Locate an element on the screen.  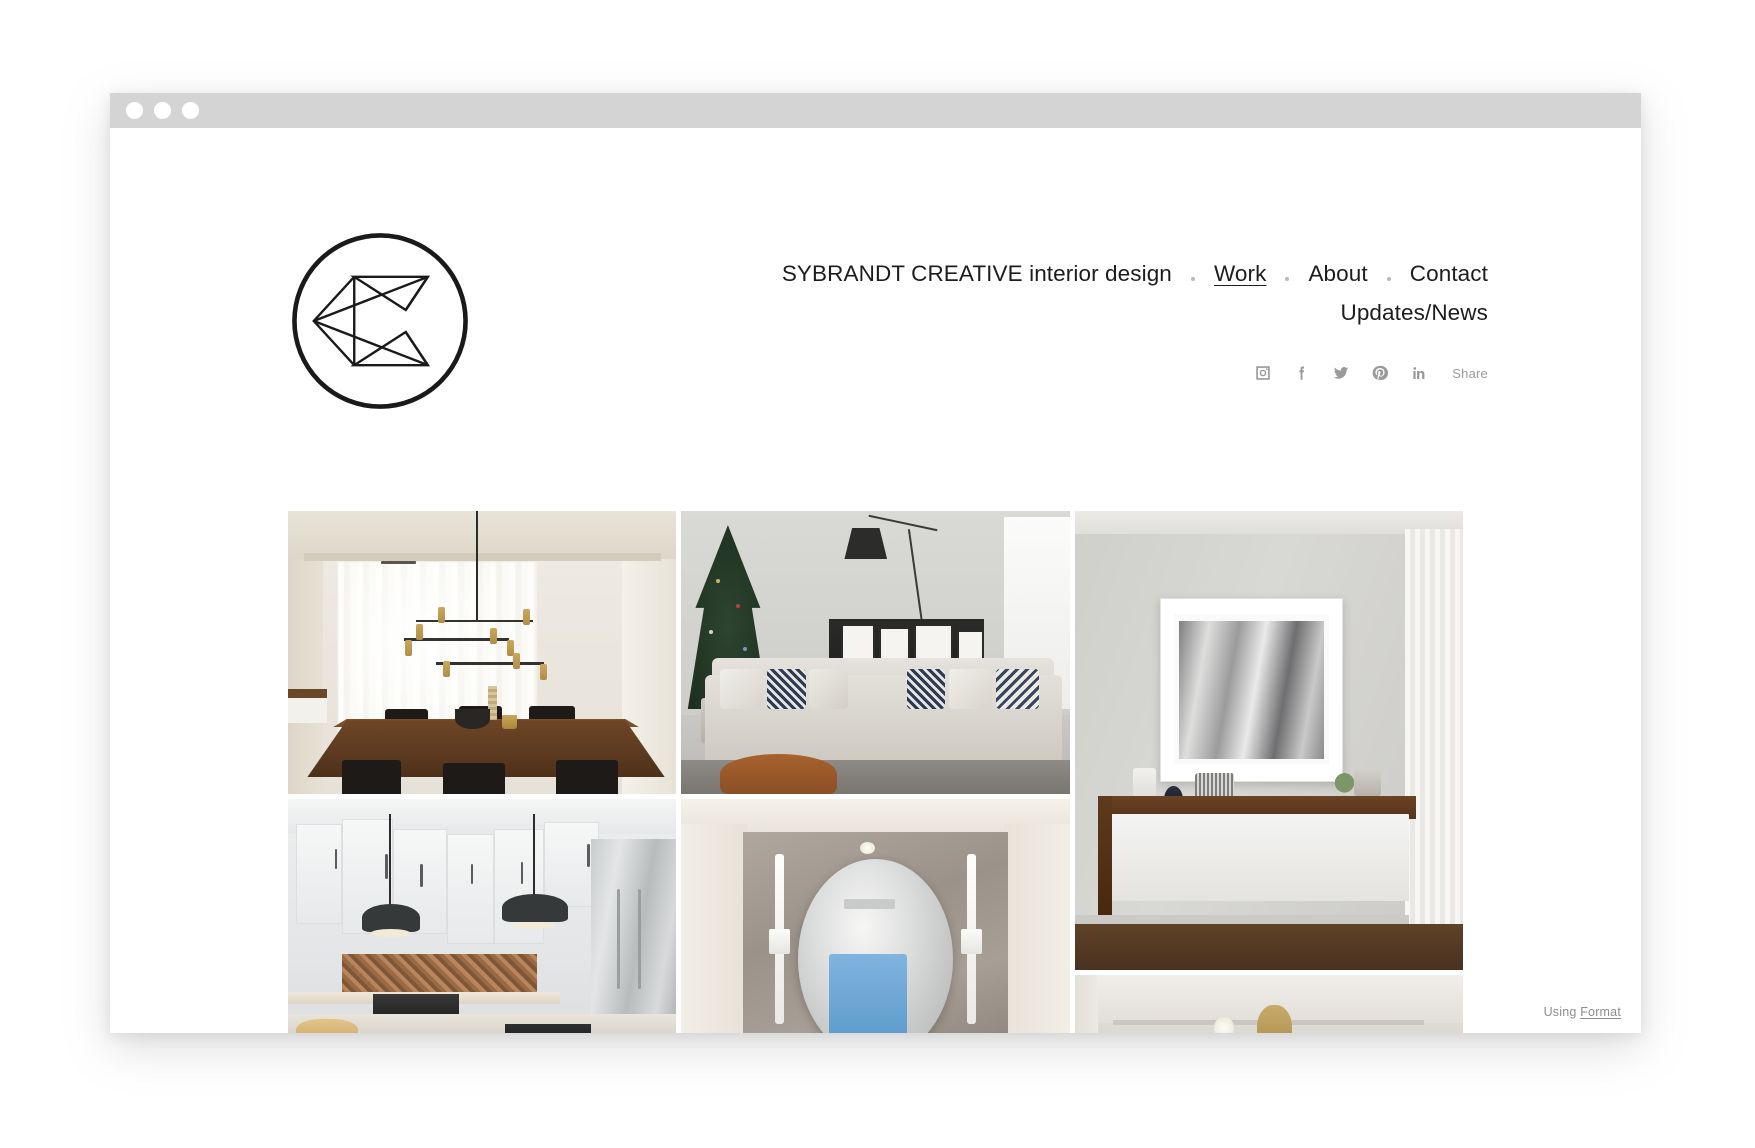
twitter-icon is located at coordinates (1341, 373).